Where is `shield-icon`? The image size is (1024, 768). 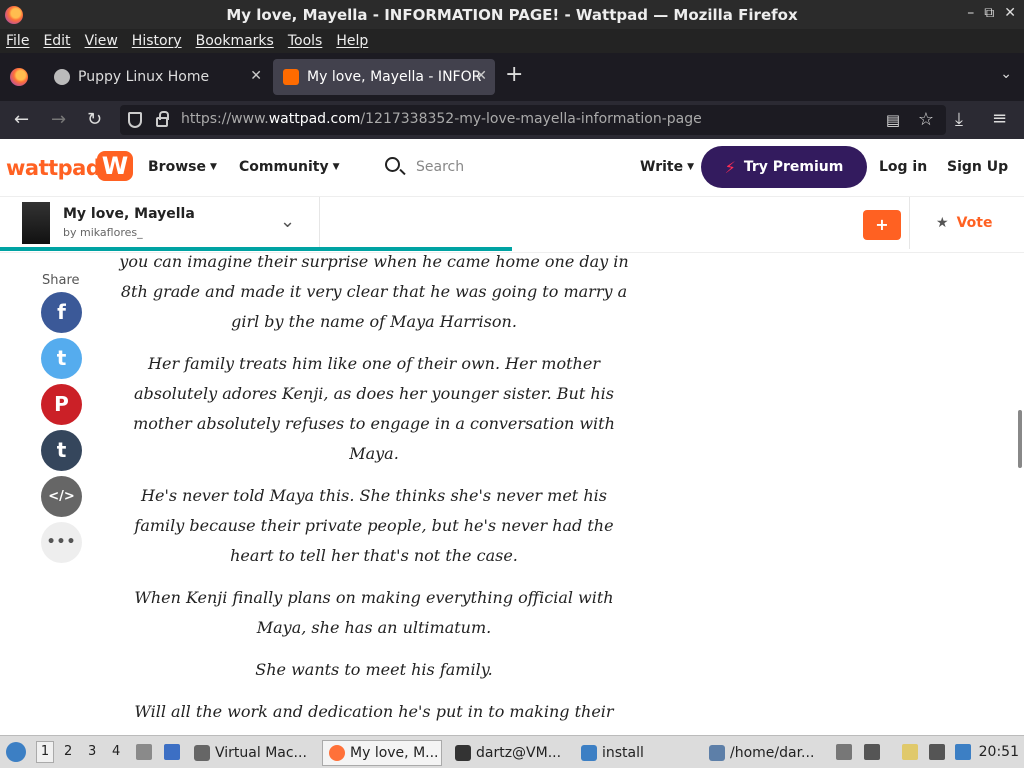
shield-icon is located at coordinates (135, 120).